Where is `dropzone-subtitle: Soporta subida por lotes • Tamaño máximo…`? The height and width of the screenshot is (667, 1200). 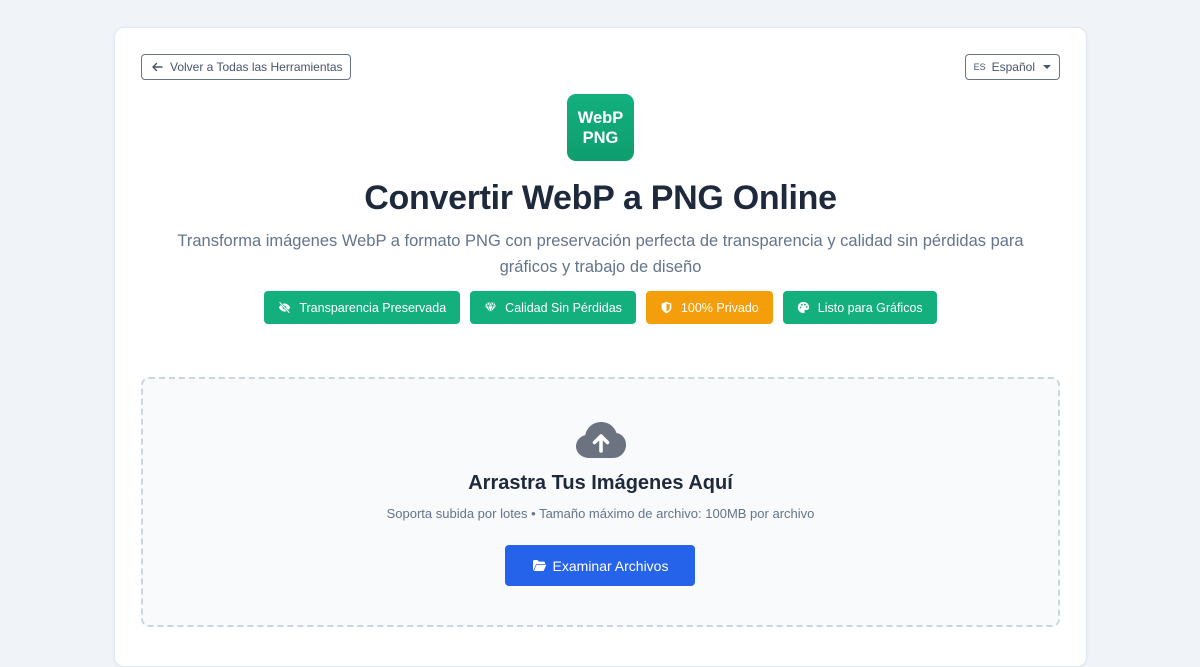
dropzone-subtitle: Soporta subida por lotes • Tamaño máximo… is located at coordinates (600, 513).